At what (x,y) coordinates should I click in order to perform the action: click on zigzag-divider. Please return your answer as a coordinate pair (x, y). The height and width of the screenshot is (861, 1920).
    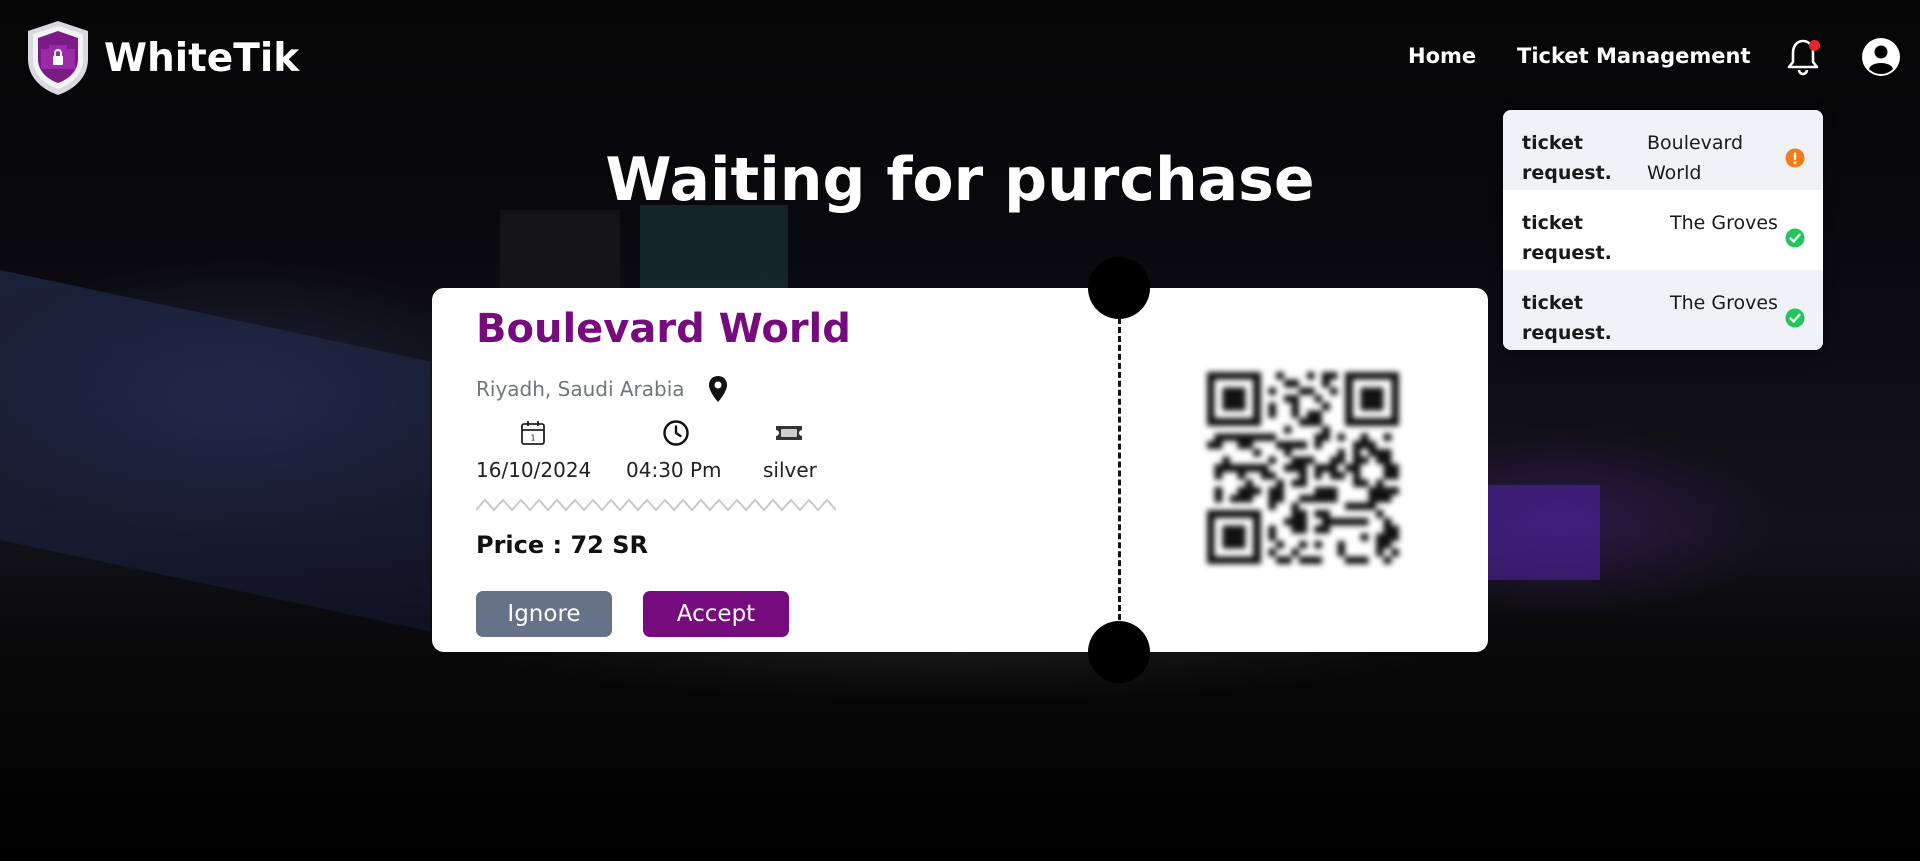
    Looking at the image, I should click on (656, 505).